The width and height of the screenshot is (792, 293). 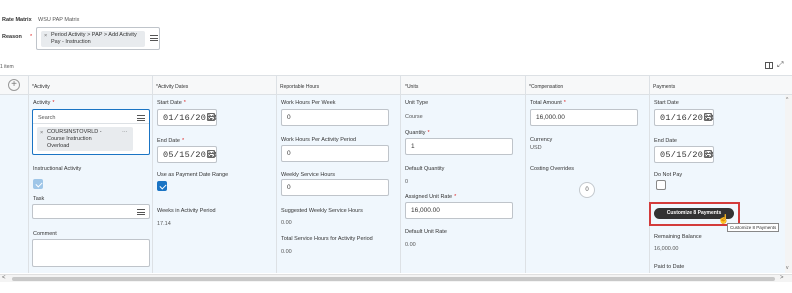 What do you see at coordinates (724, 219) in the screenshot?
I see `hand-cursor-icon: ☝` at bounding box center [724, 219].